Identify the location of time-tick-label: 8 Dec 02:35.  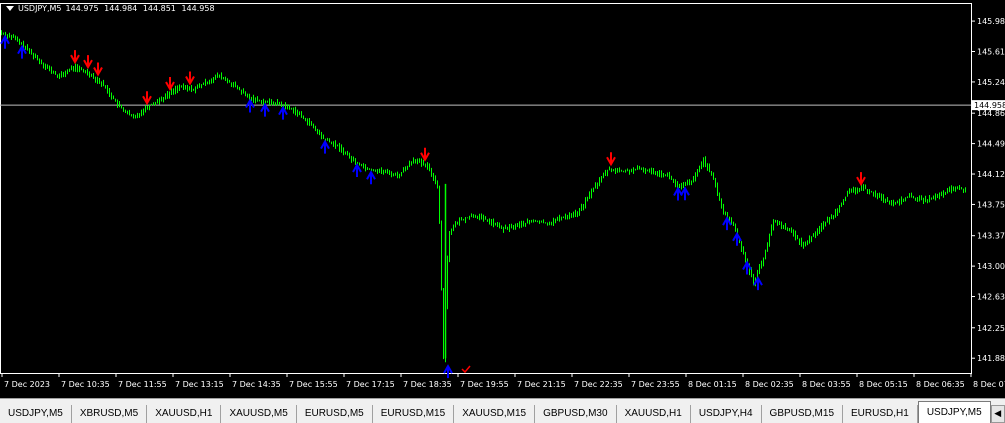
(769, 384).